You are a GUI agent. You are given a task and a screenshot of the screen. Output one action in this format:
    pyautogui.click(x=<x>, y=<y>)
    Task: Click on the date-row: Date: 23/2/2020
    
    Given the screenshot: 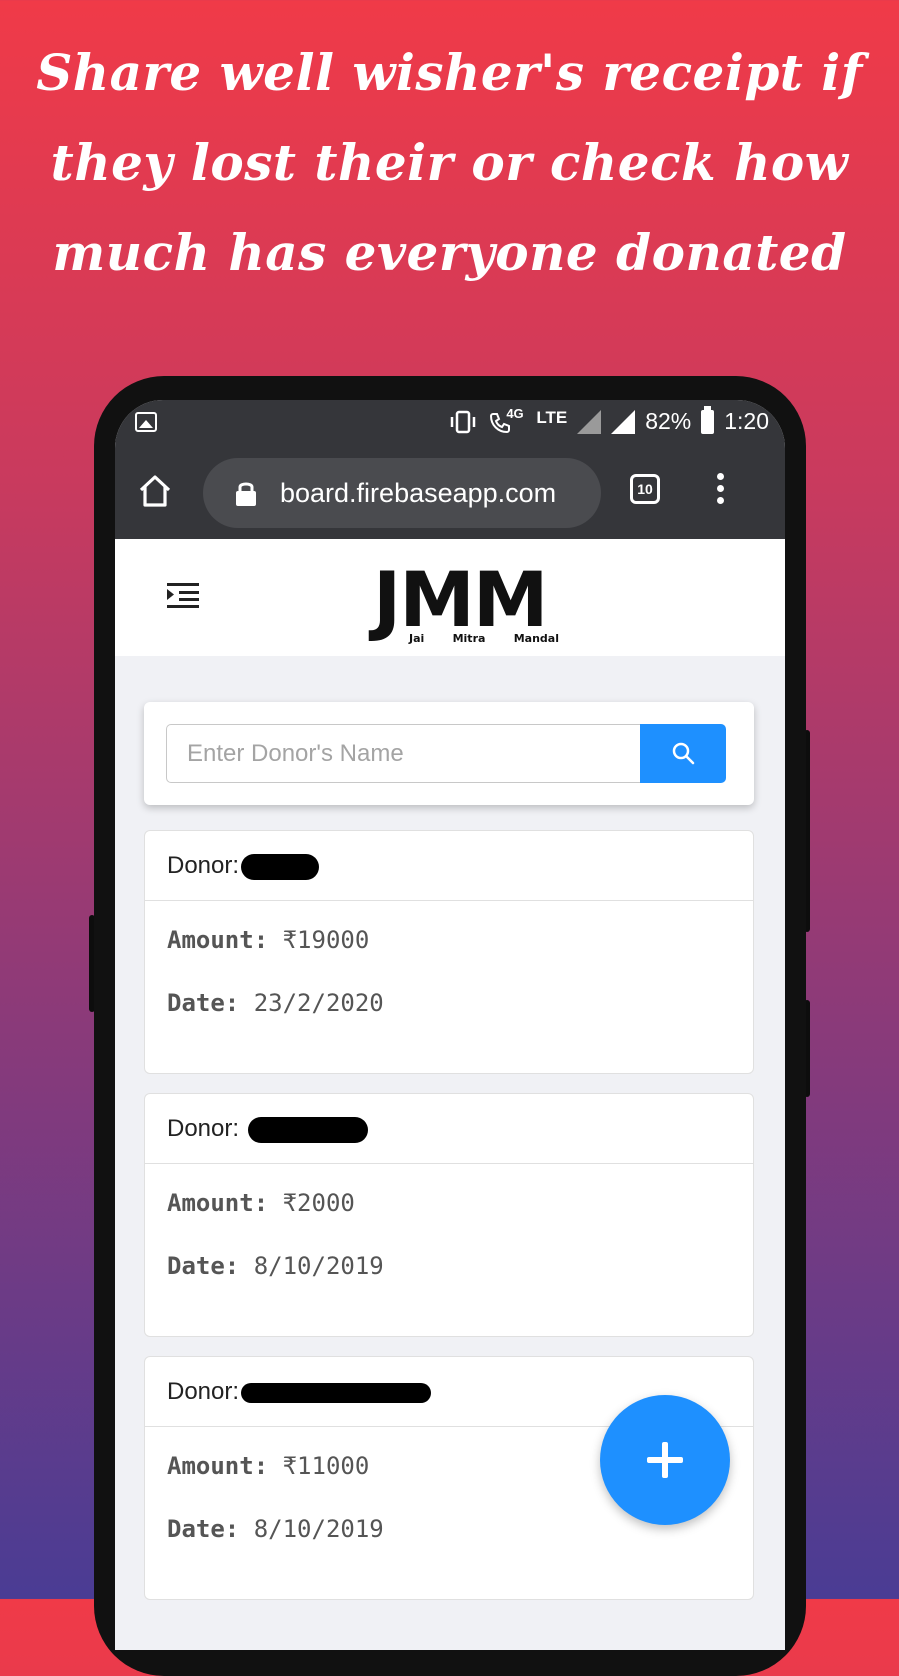 What is the action you would take?
    pyautogui.click(x=275, y=1003)
    